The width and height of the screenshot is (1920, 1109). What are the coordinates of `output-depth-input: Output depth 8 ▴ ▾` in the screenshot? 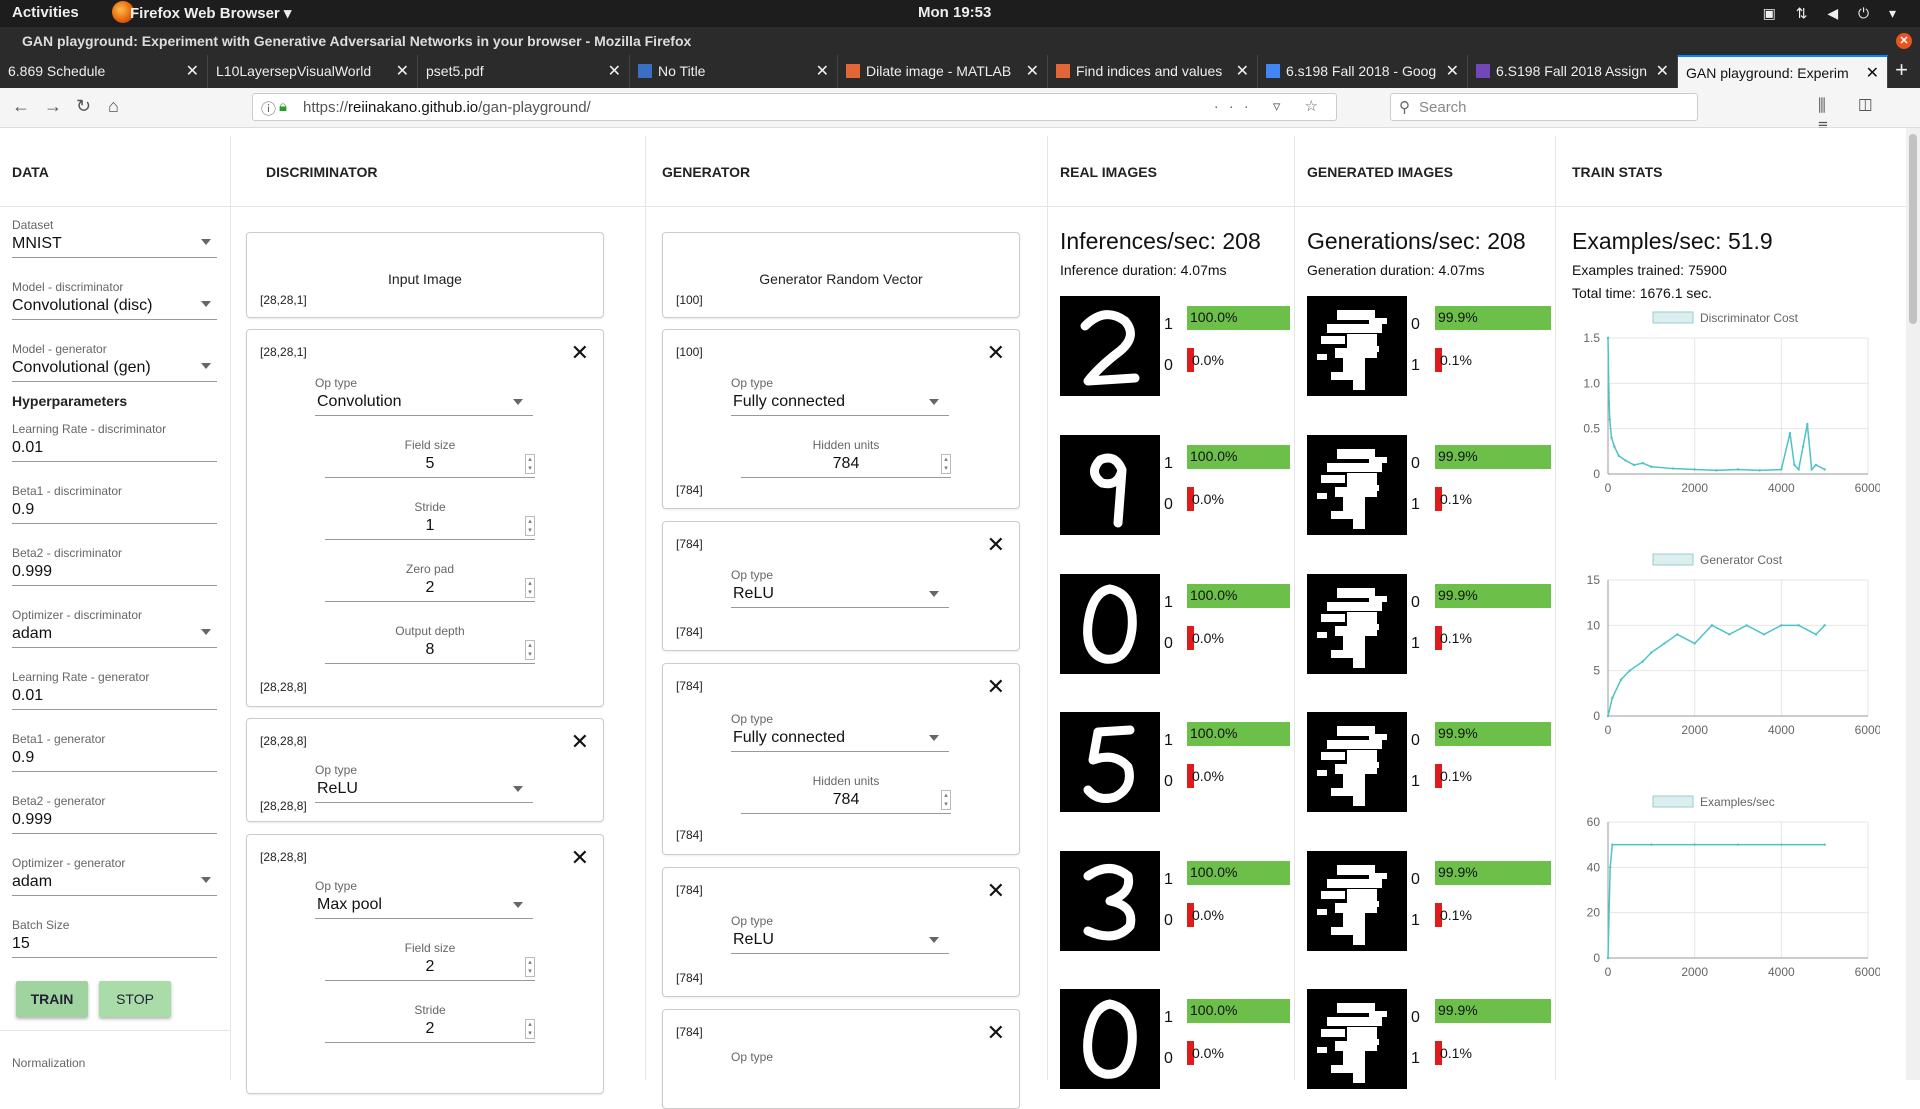 It's located at (430, 644).